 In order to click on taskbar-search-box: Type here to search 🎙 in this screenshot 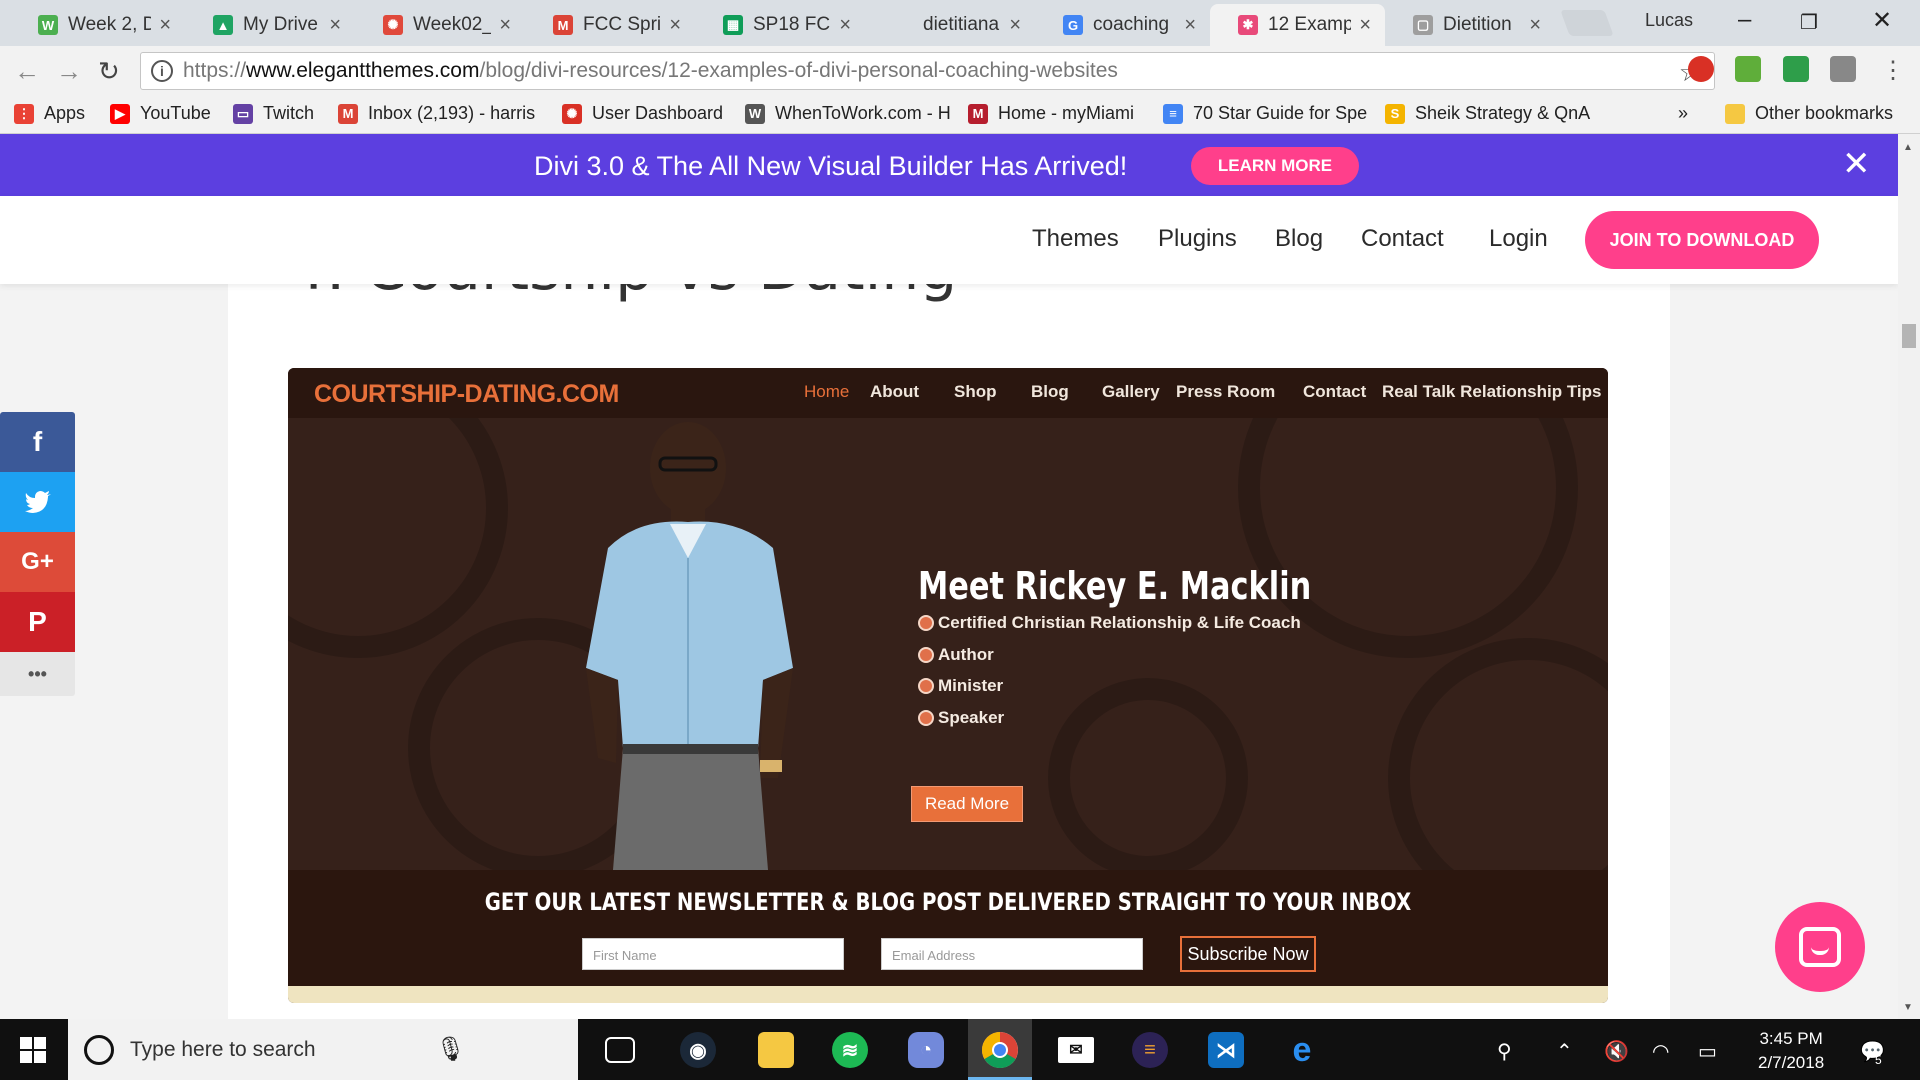, I will do `click(323, 1049)`.